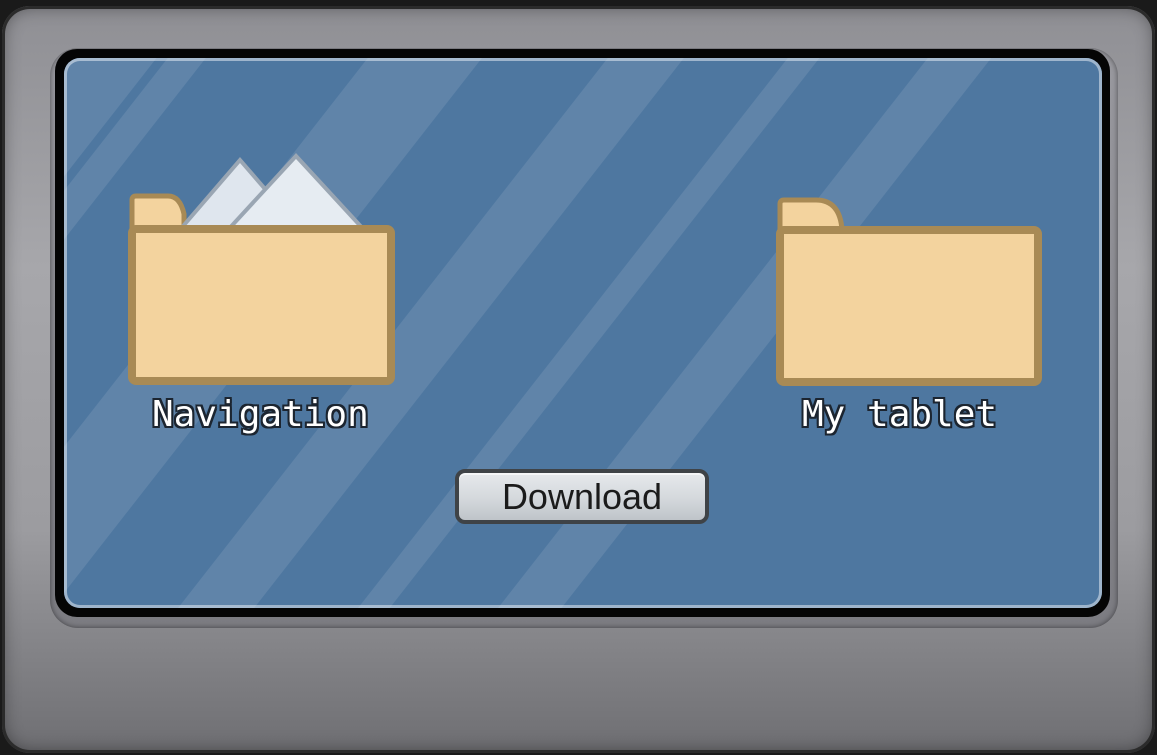  Describe the element at coordinates (582, 496) in the screenshot. I see `download-button: Download` at that location.